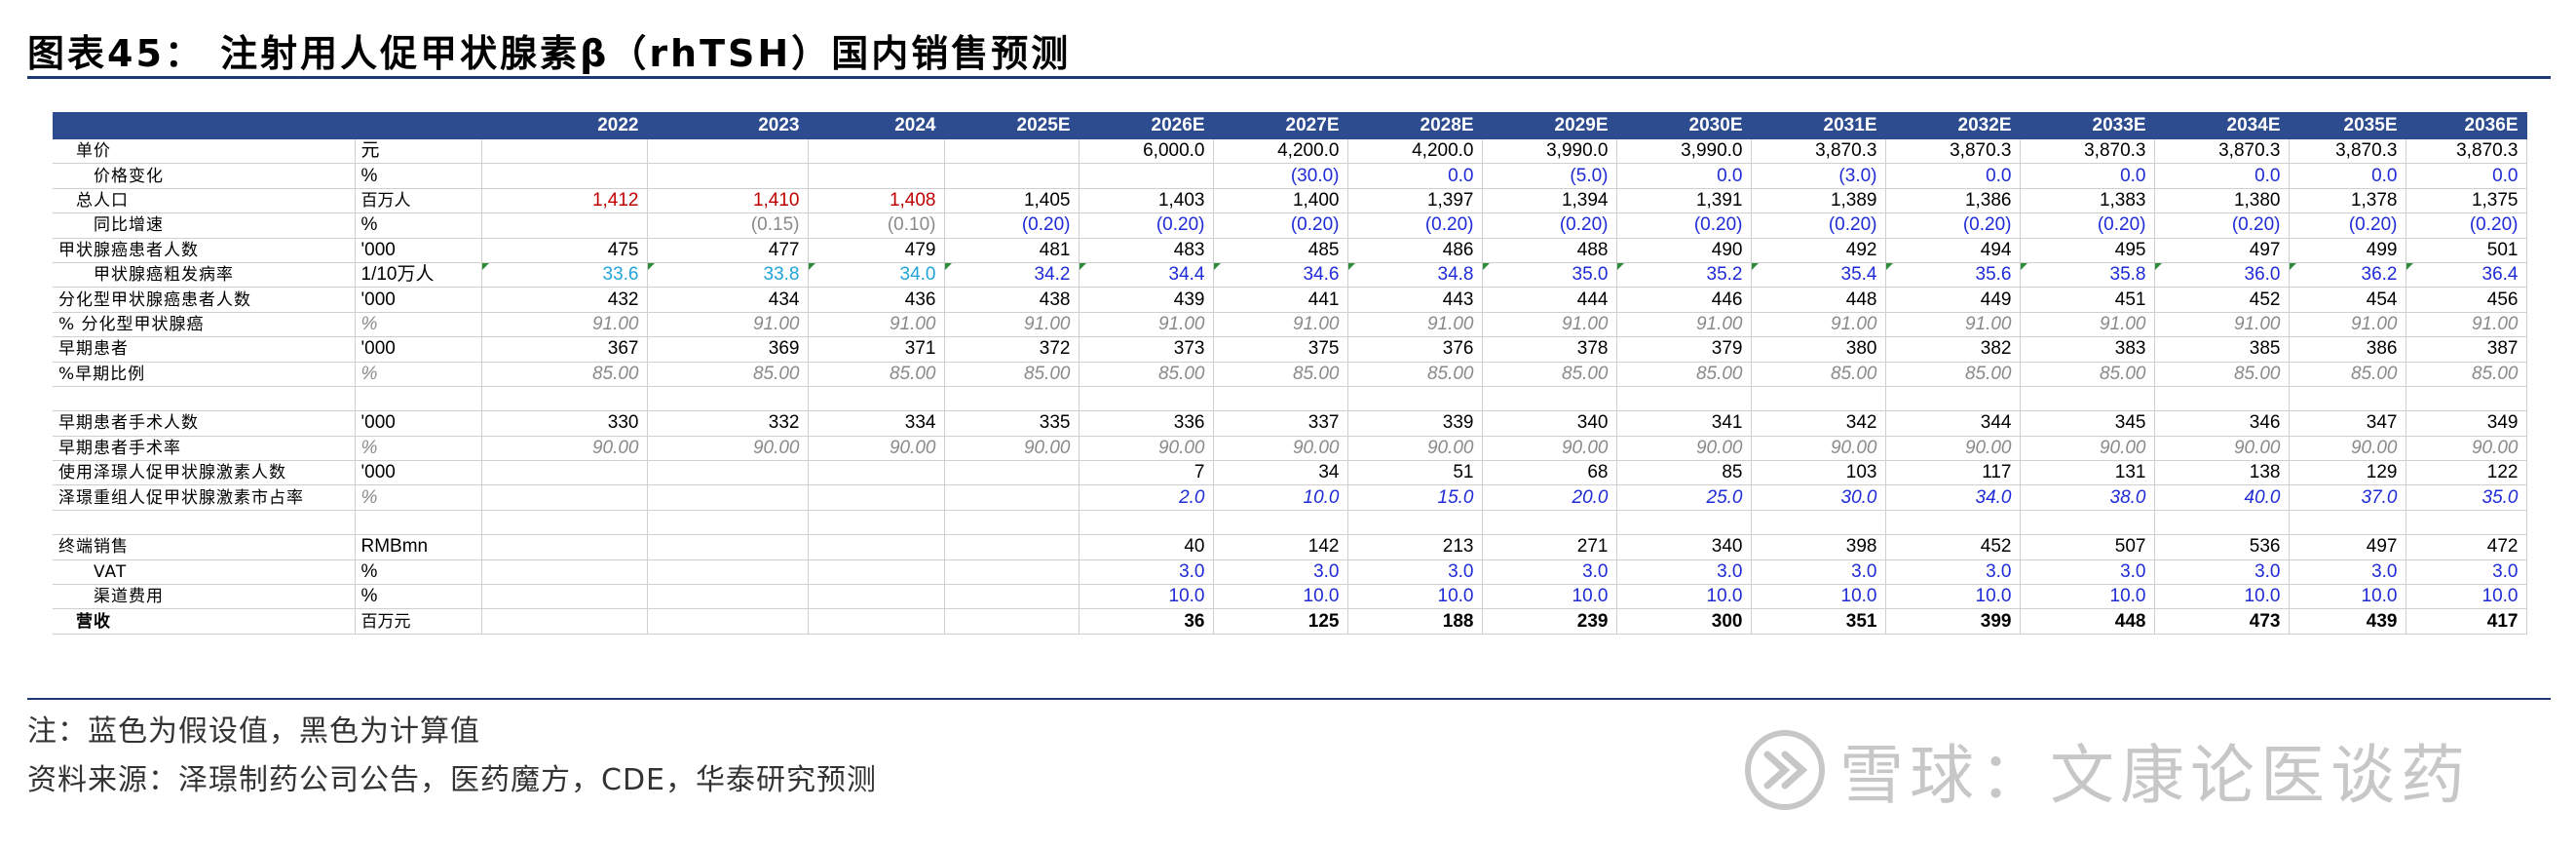 The image size is (2576, 848). I want to click on table-cell: 473, so click(2222, 621).